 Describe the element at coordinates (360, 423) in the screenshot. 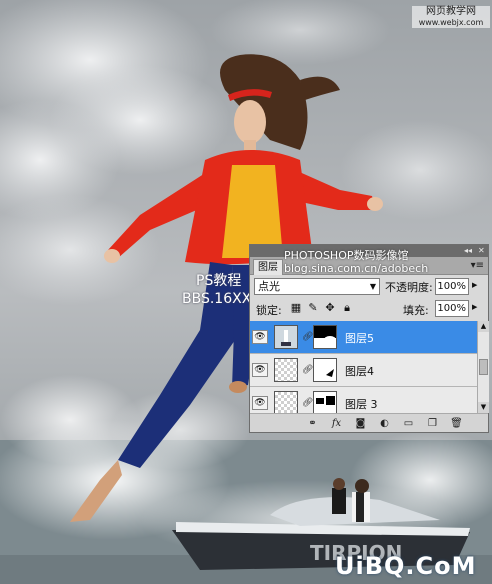

I see `mask-icon: ◙` at that location.